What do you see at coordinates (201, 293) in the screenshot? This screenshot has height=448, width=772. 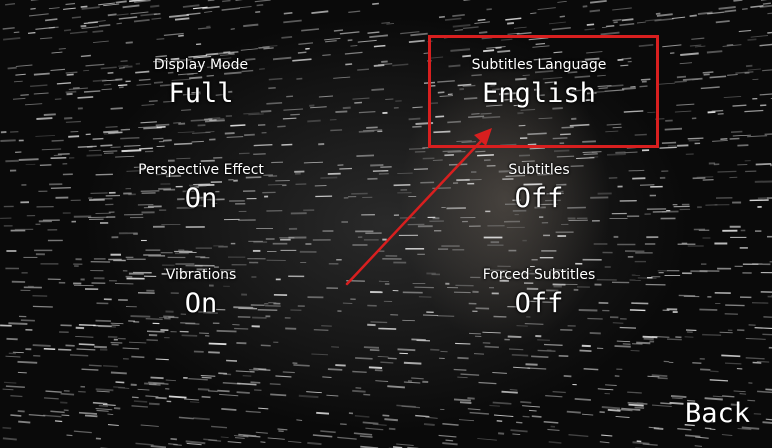 I see `vibrations-option: Vibrations On` at bounding box center [201, 293].